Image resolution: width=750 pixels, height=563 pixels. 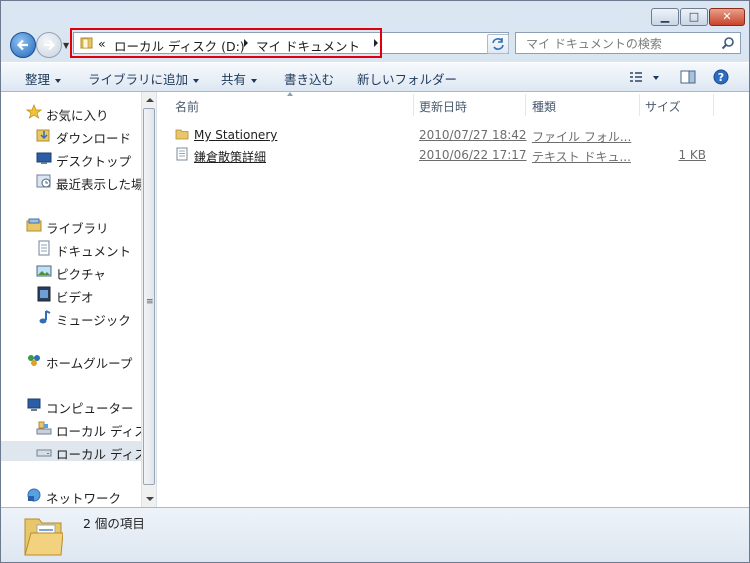 What do you see at coordinates (44, 294) in the screenshot?
I see `videos-icon` at bounding box center [44, 294].